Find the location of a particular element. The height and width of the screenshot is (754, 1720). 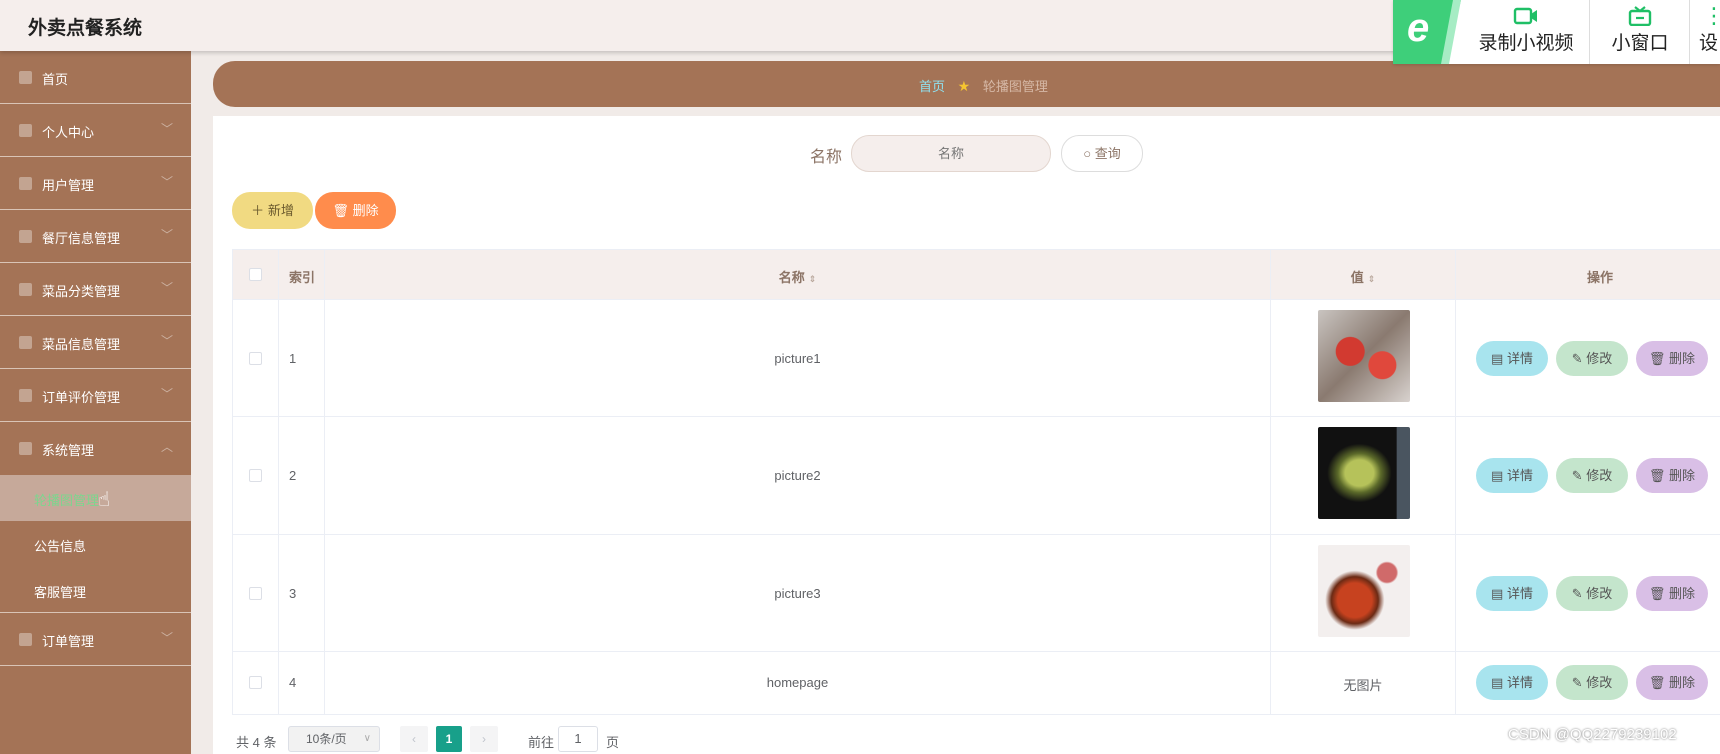

settings-label: 设 is located at coordinates (1709, 43).